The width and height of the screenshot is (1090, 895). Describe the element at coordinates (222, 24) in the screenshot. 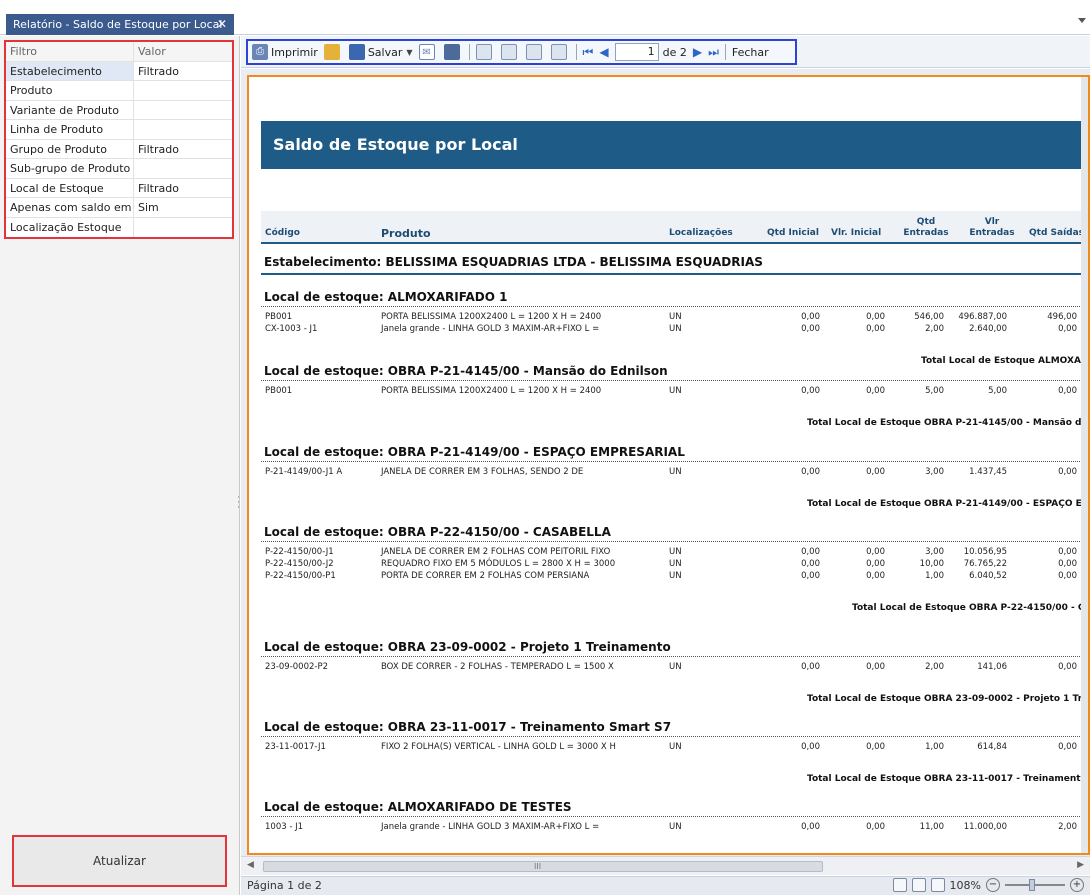

I see `close-icon: ✕` at that location.